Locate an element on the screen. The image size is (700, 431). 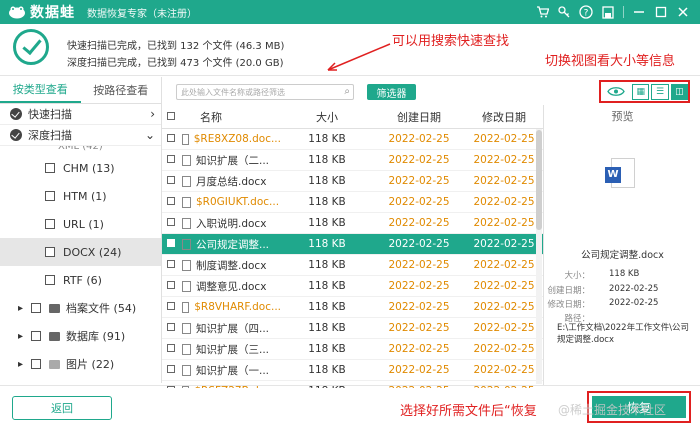
header-modified: 修改日期 is located at coordinates (504, 117).